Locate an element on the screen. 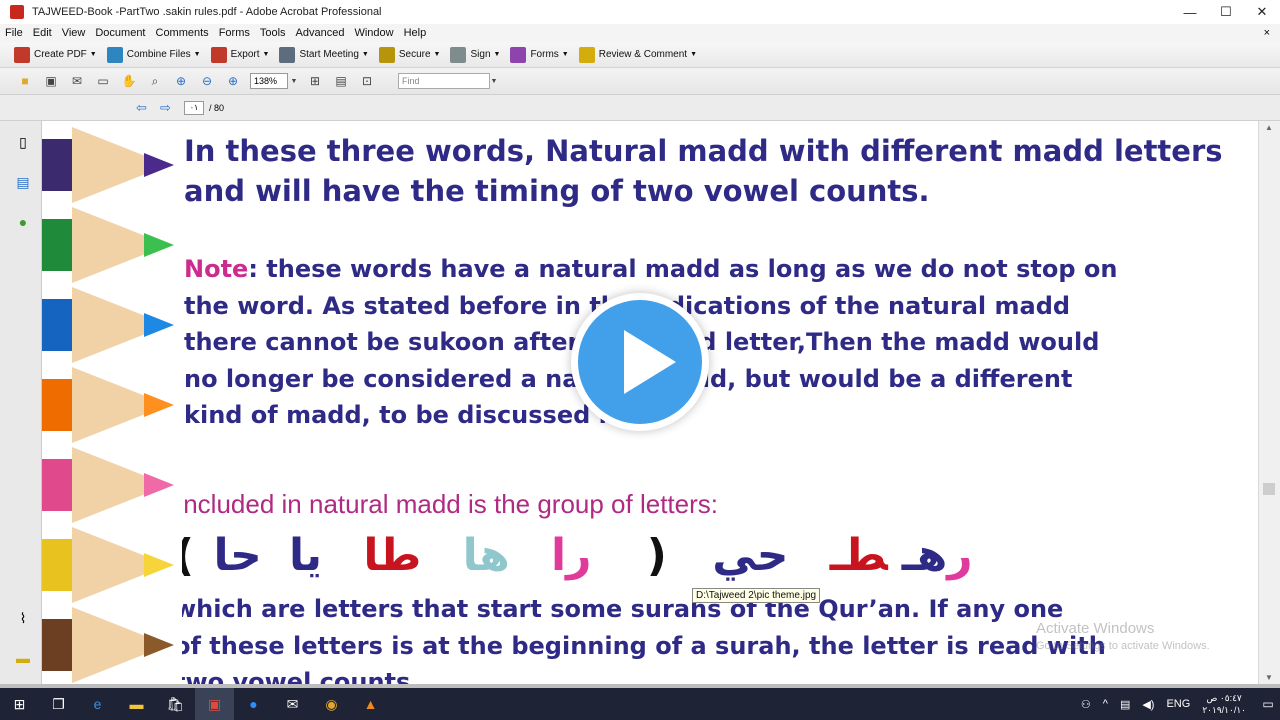 Image resolution: width=1280 pixels, height=720 pixels. zoom-in-icon: ⊕ is located at coordinates (181, 81).